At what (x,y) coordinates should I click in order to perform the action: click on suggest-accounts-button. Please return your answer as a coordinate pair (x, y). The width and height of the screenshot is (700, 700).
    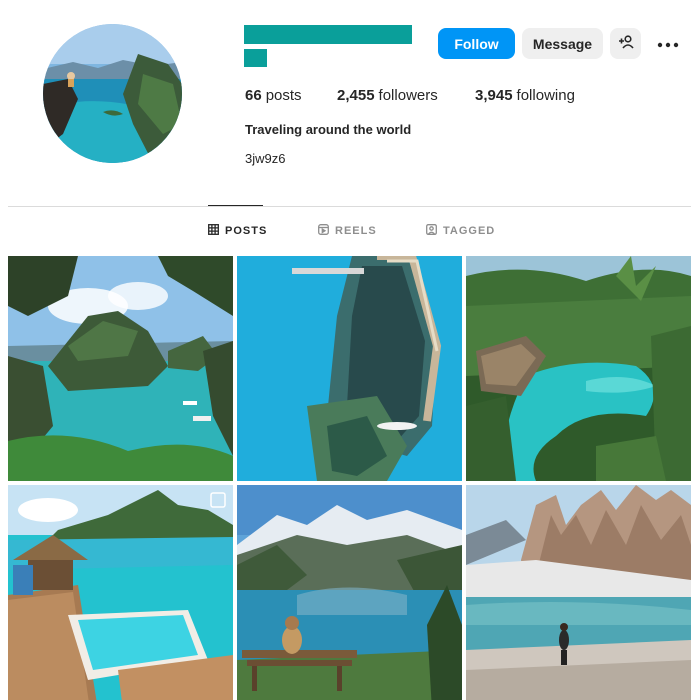
    Looking at the image, I should click on (625, 43).